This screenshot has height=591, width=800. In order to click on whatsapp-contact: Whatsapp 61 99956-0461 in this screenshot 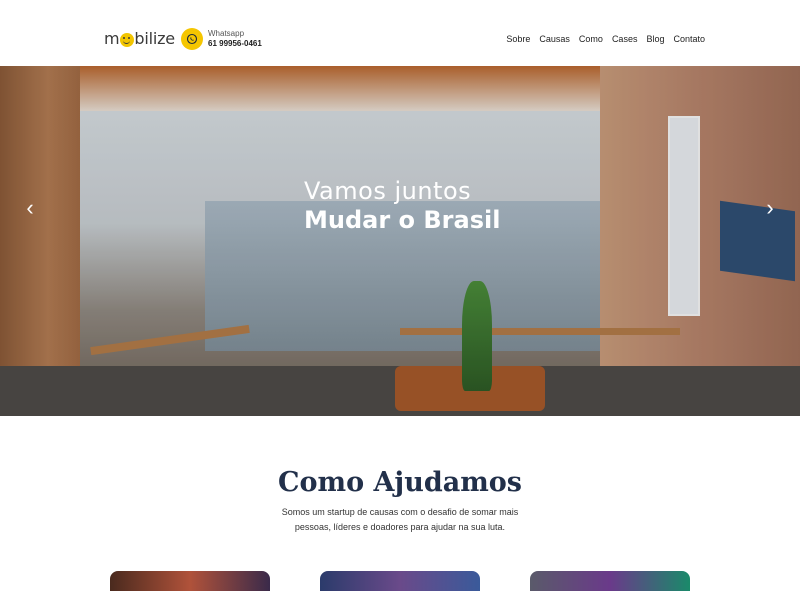, I will do `click(221, 39)`.